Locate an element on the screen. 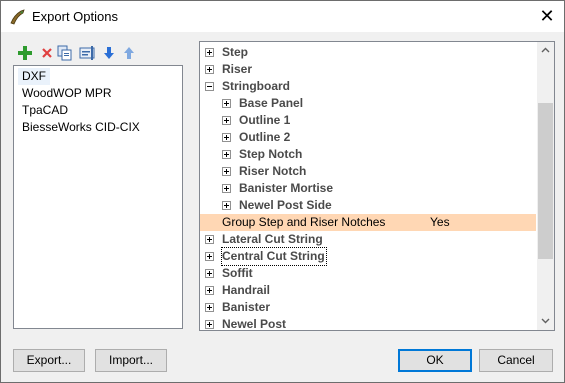 This screenshot has height=383, width=565. tree-row-soffit: Soffit is located at coordinates (368, 273).